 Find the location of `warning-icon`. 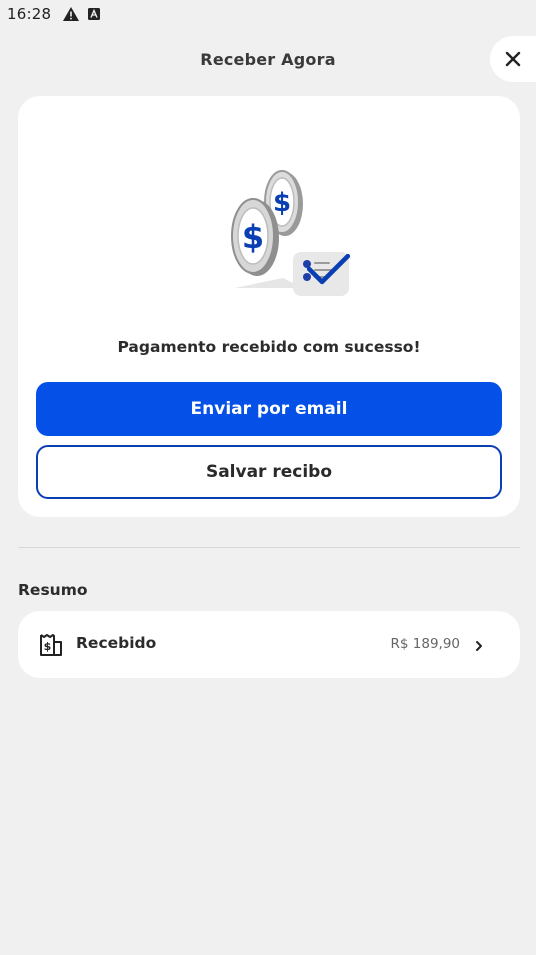

warning-icon is located at coordinates (71, 14).